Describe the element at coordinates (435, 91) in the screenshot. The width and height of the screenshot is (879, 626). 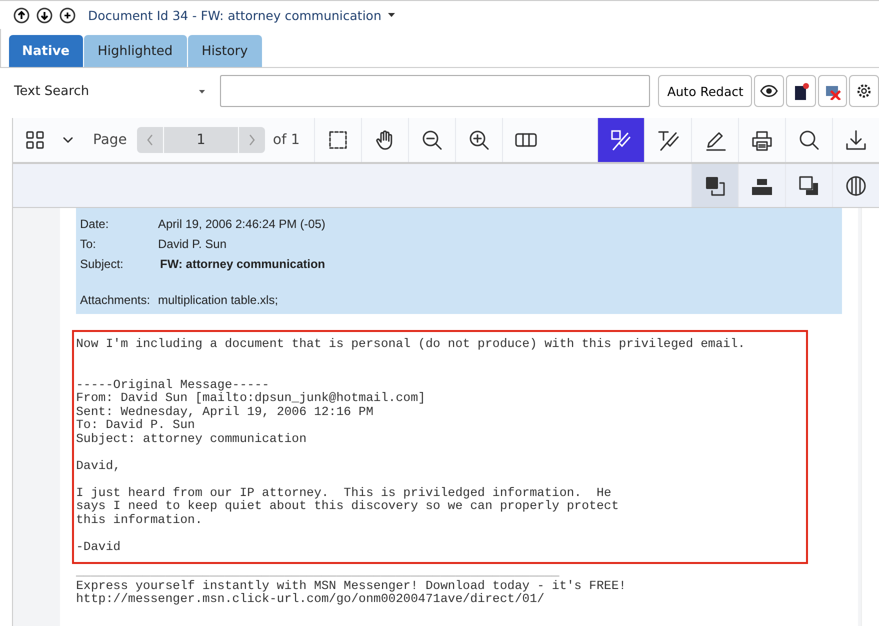
I see `search-field` at that location.